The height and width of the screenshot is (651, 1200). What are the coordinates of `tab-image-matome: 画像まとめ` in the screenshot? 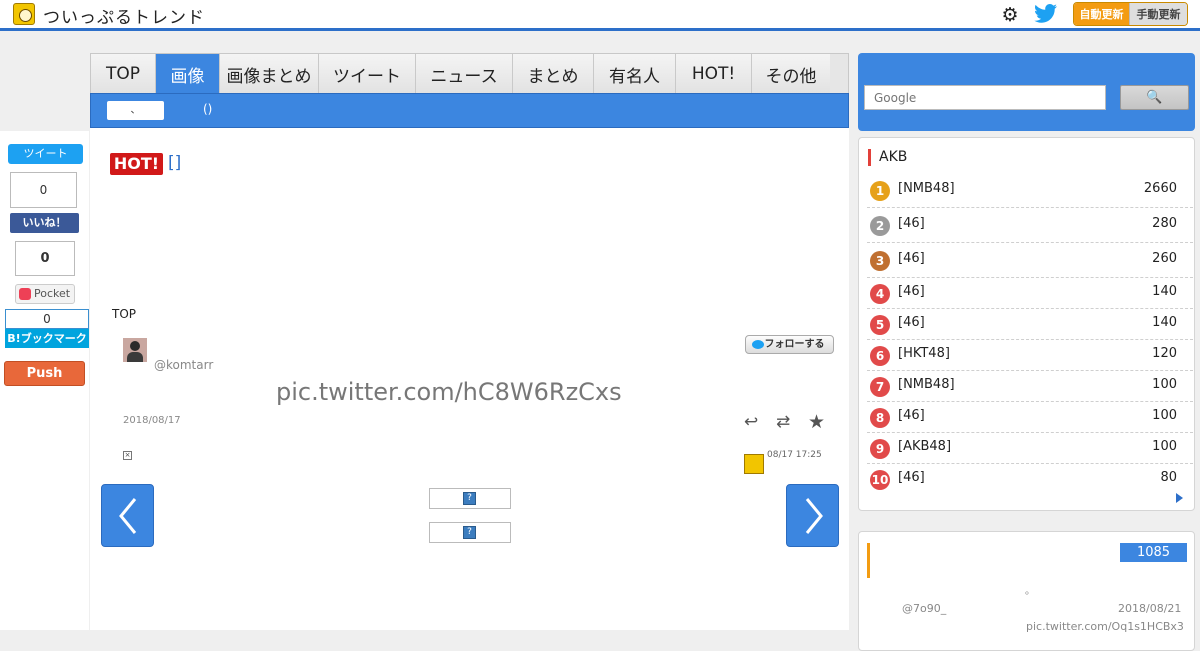 It's located at (269, 74).